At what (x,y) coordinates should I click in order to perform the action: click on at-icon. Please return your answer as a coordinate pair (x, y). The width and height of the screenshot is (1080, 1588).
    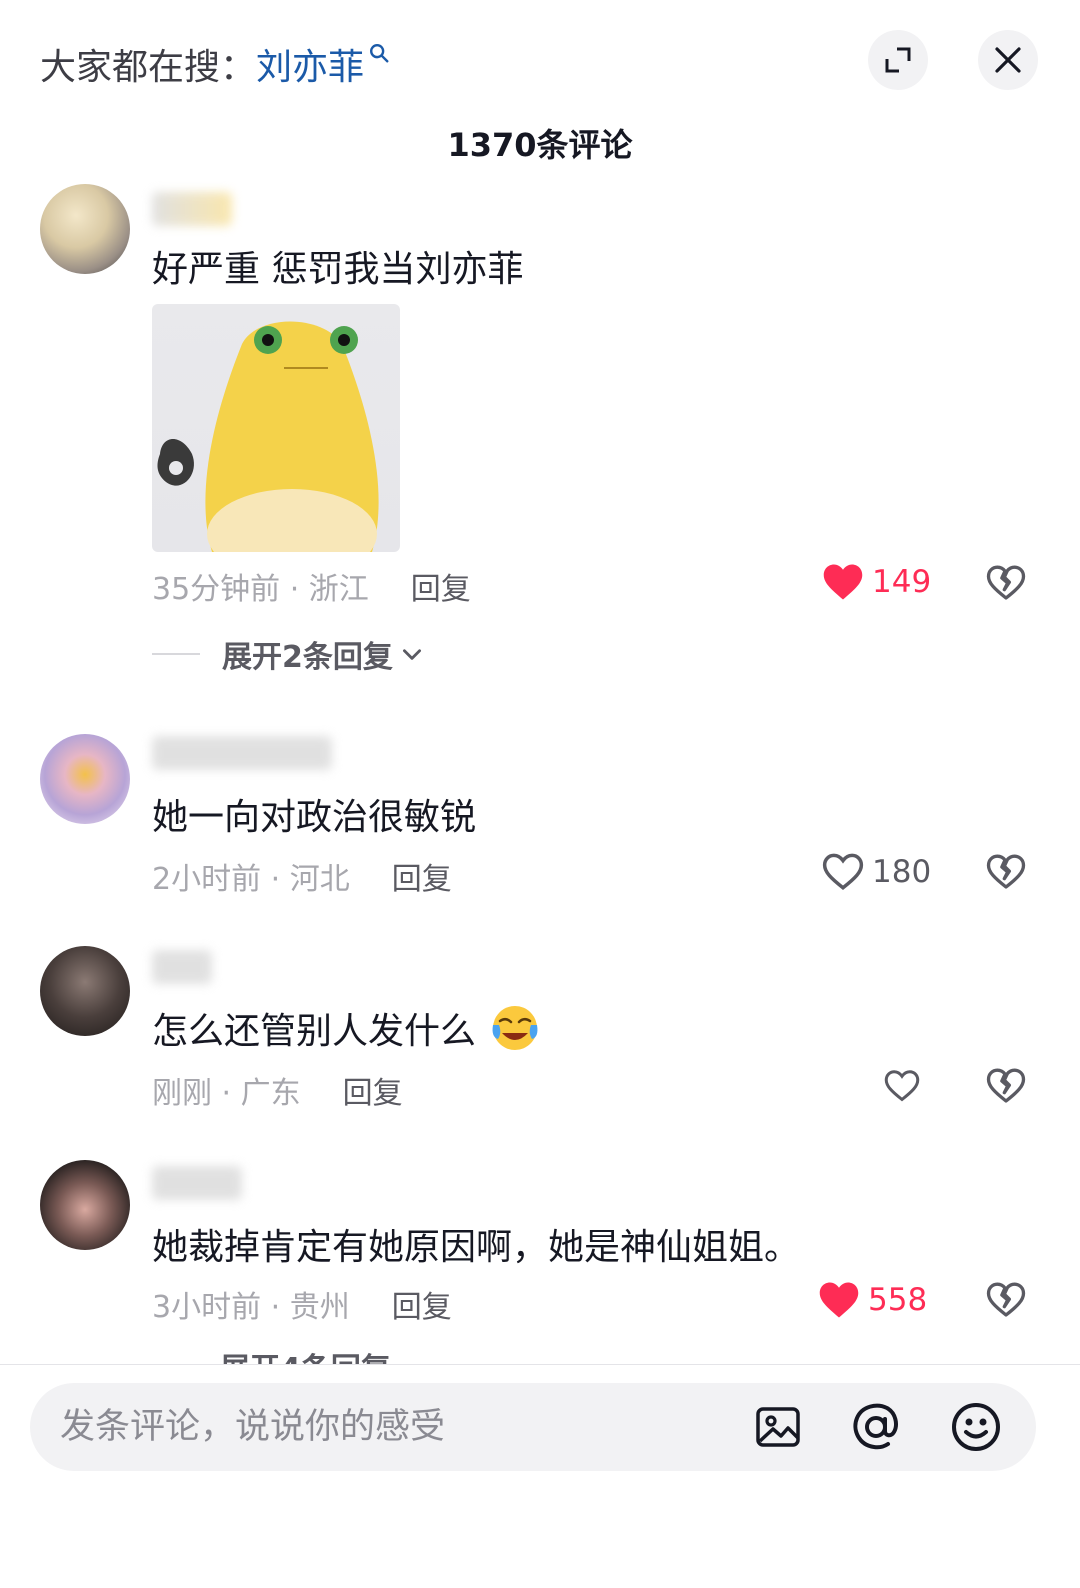
    Looking at the image, I should click on (875, 1426).